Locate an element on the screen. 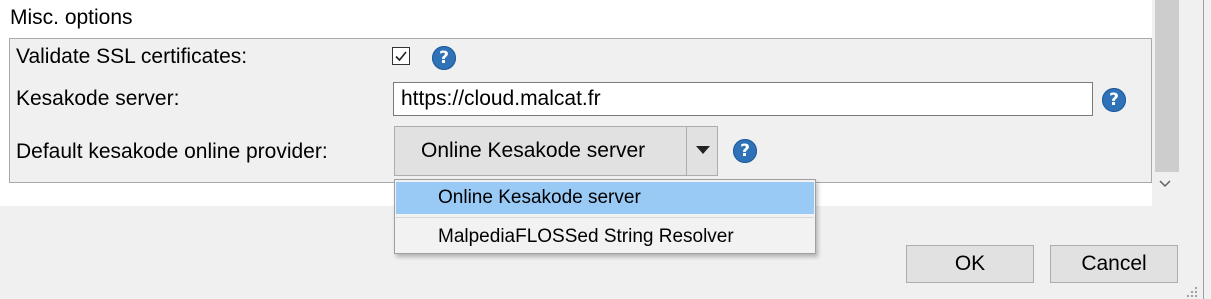 The width and height of the screenshot is (1211, 299). validate-ssl-label: Validate SSL certificates: is located at coordinates (132, 56).